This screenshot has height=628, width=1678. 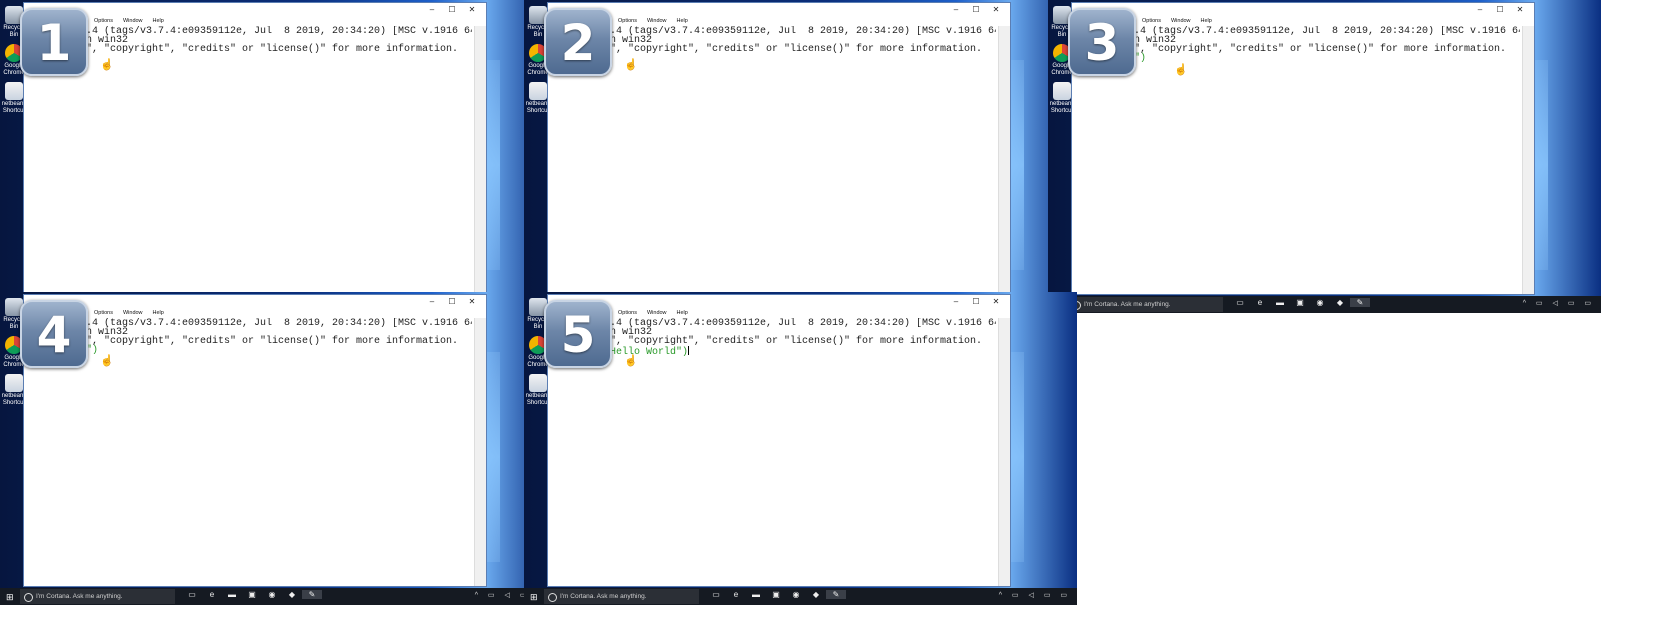 I want to click on prompt-input: "Hello World"), so click(x=647, y=352).